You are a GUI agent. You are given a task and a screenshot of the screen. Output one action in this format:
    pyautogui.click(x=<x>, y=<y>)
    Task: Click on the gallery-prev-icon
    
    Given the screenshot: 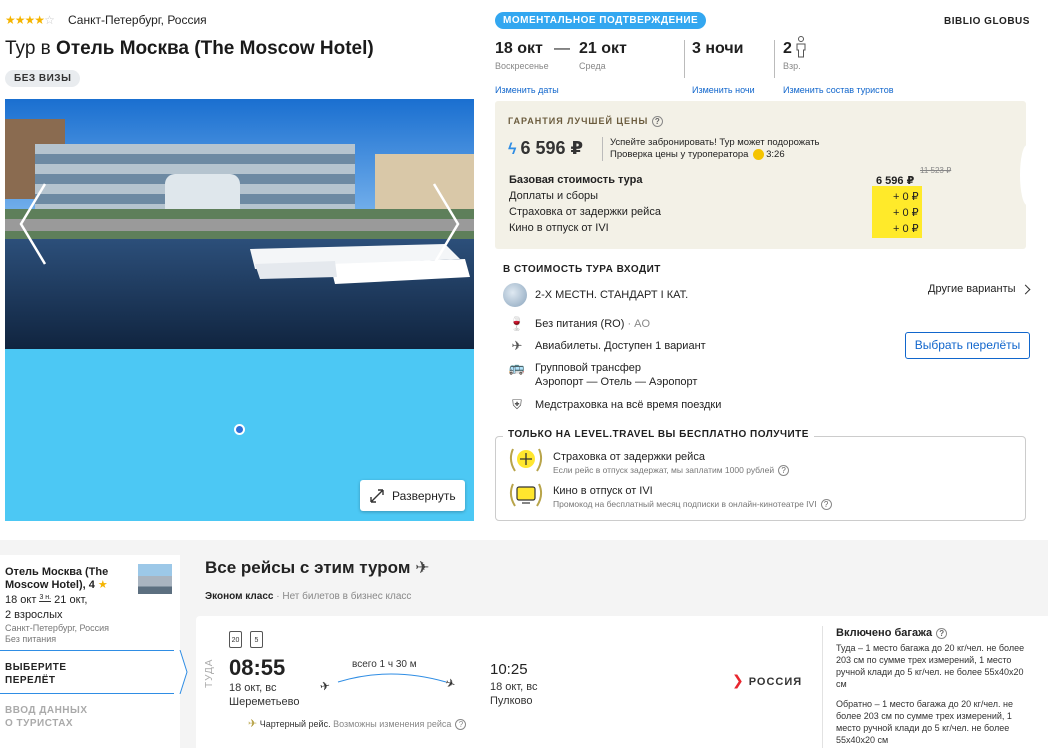 What is the action you would take?
    pyautogui.click(x=33, y=224)
    